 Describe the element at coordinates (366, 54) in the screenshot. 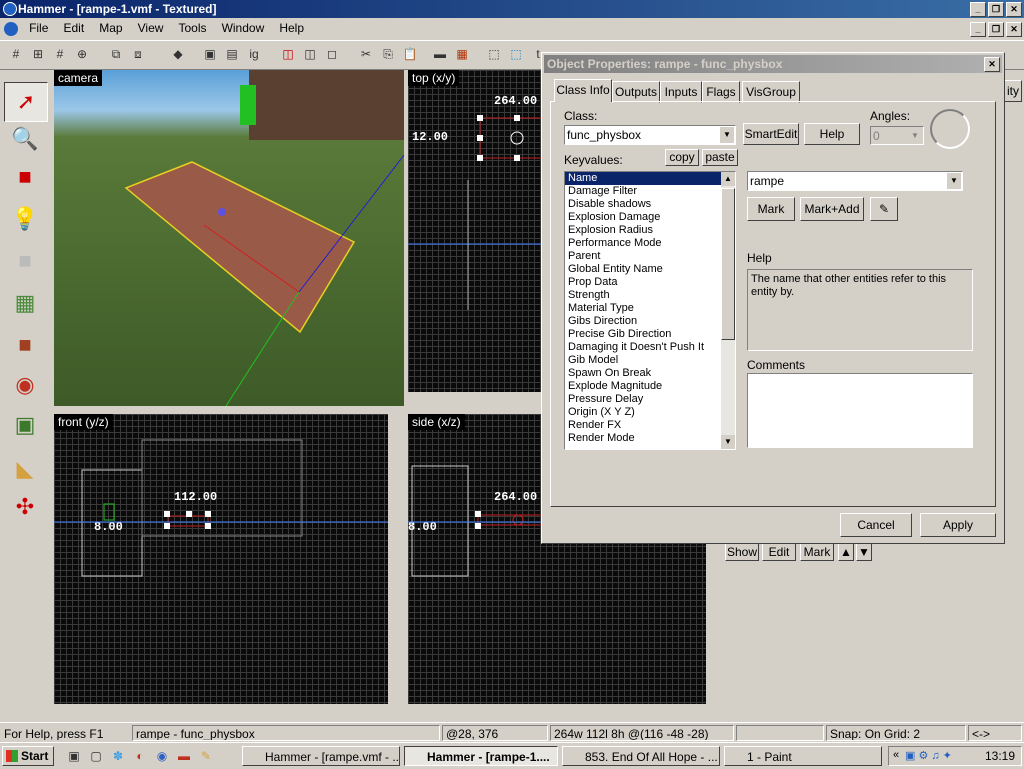

I see `cut-icon: ✂` at that location.